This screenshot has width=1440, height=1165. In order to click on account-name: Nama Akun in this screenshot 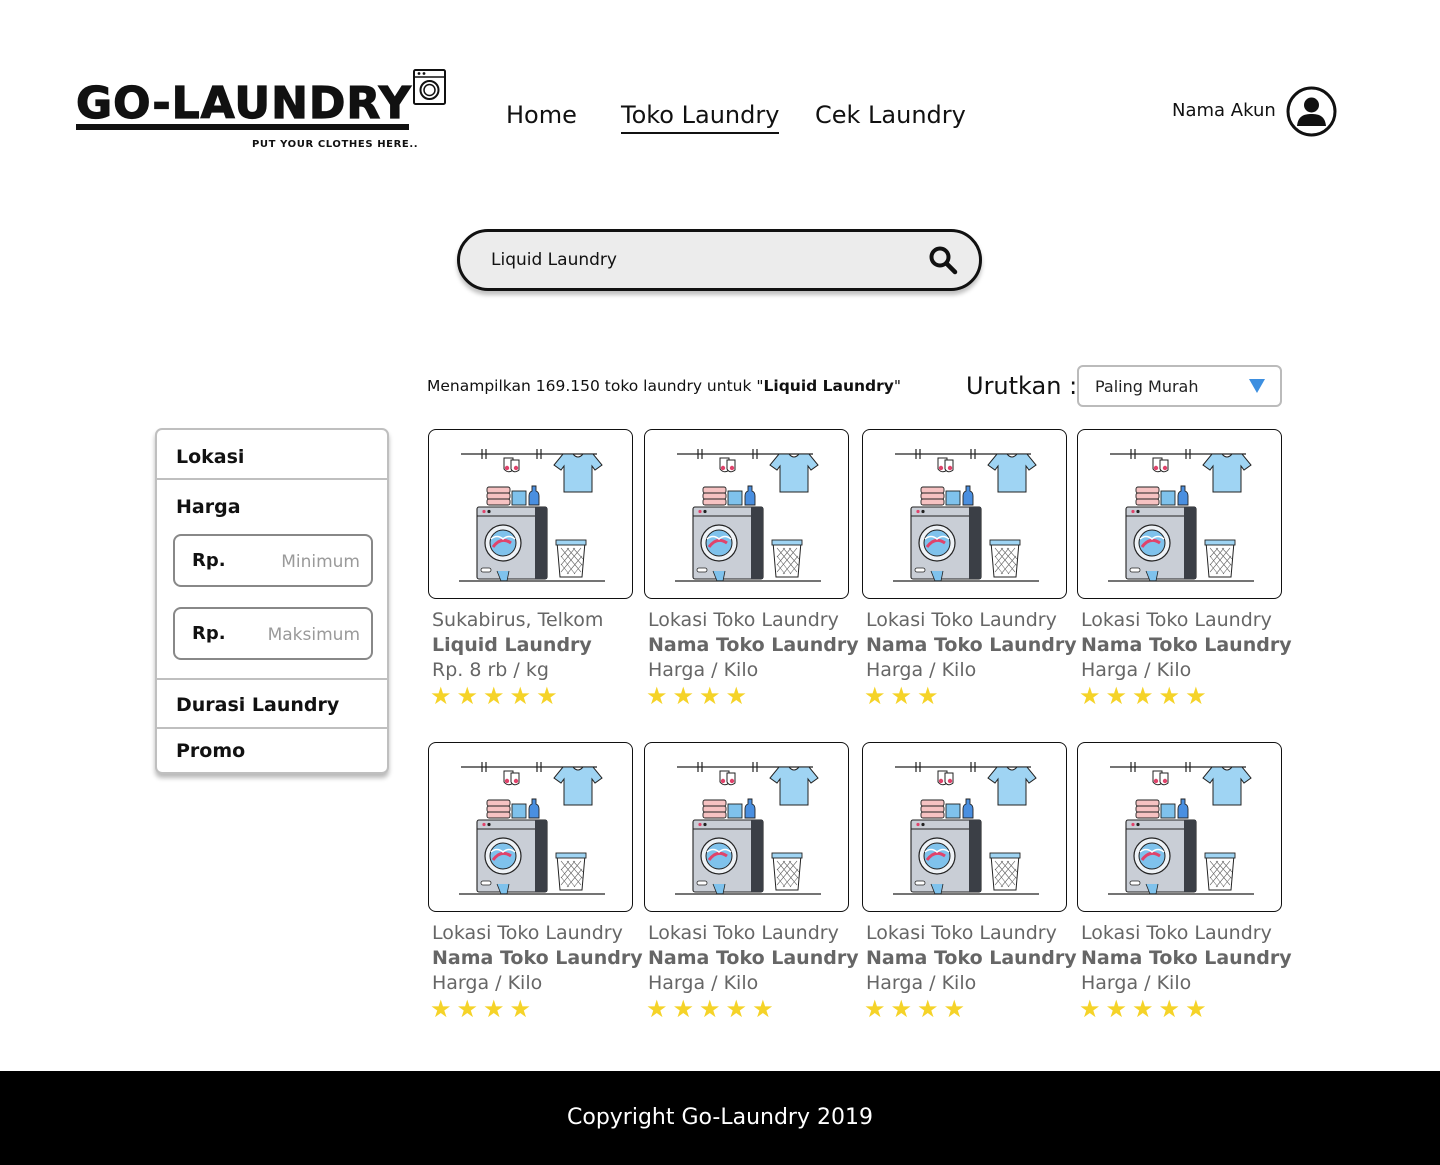, I will do `click(1224, 111)`.